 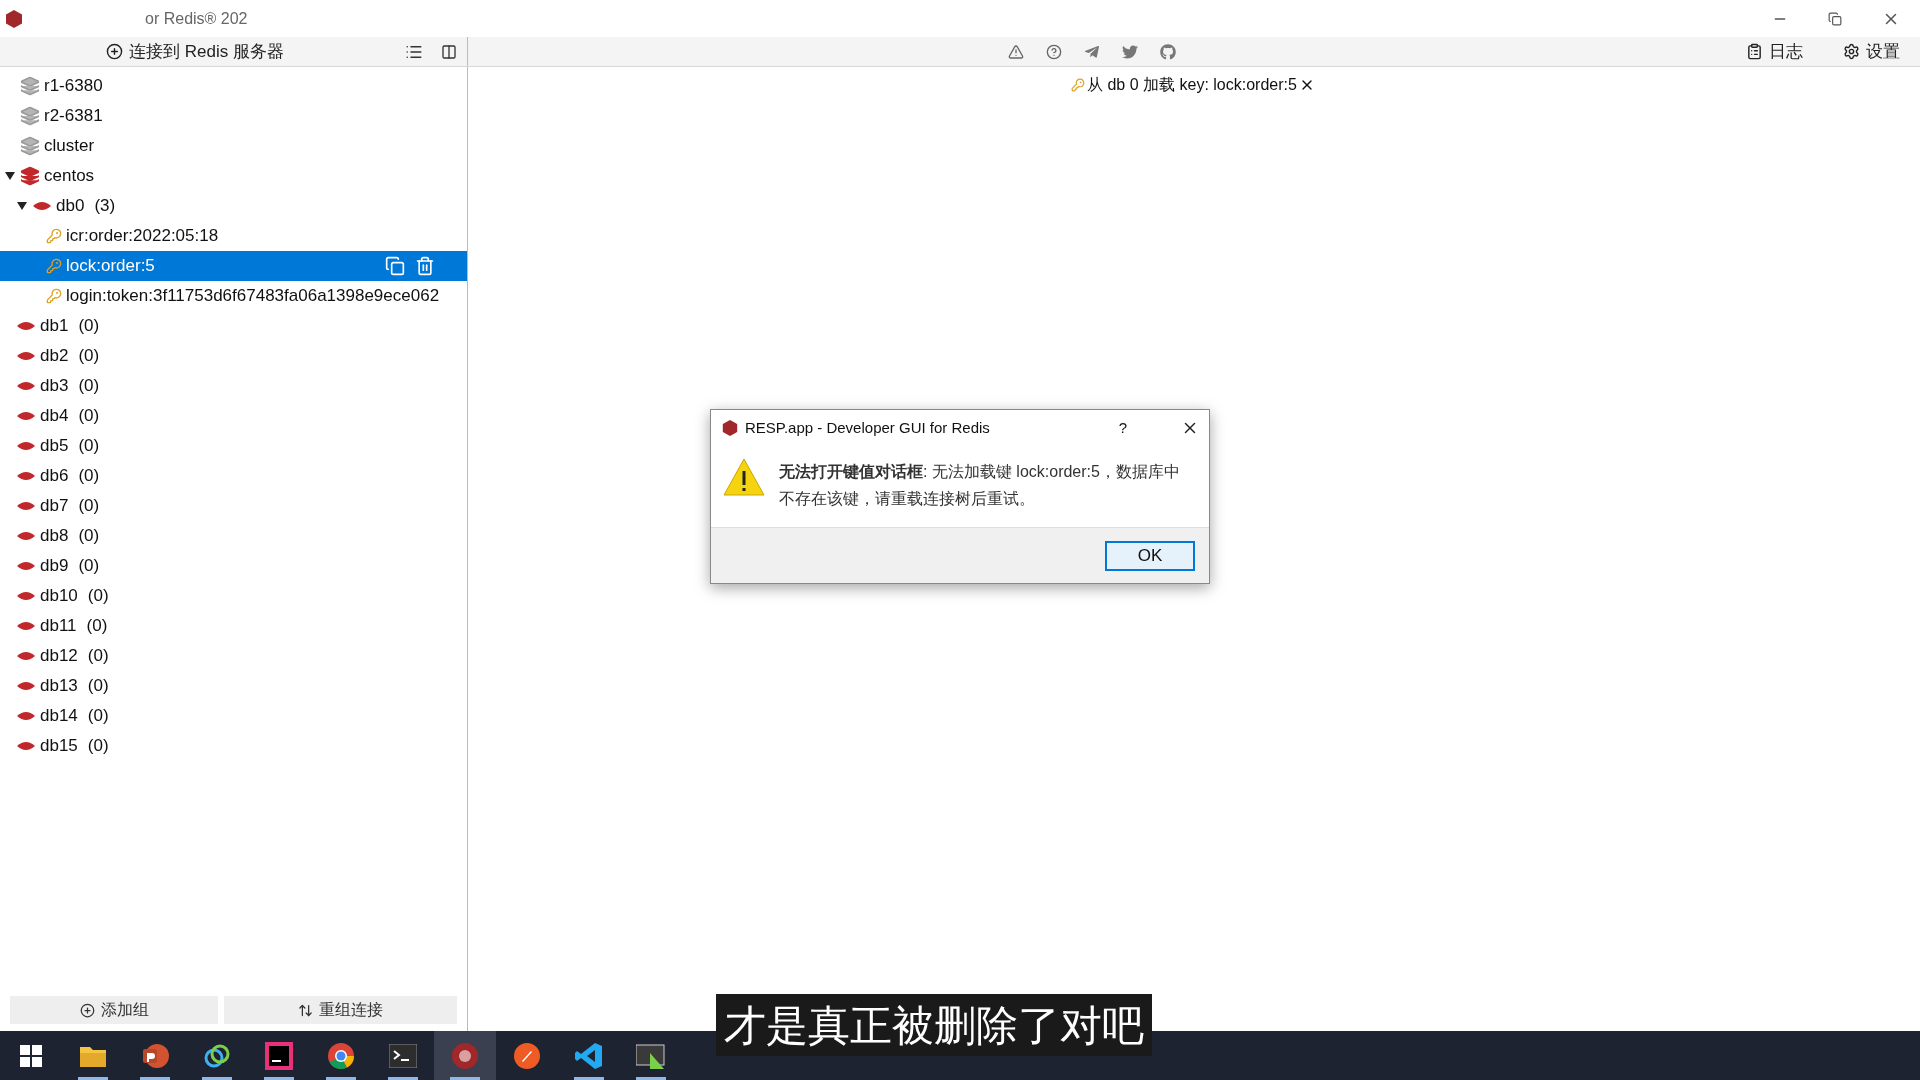 What do you see at coordinates (70, 206) in the screenshot?
I see `database-name: db0` at bounding box center [70, 206].